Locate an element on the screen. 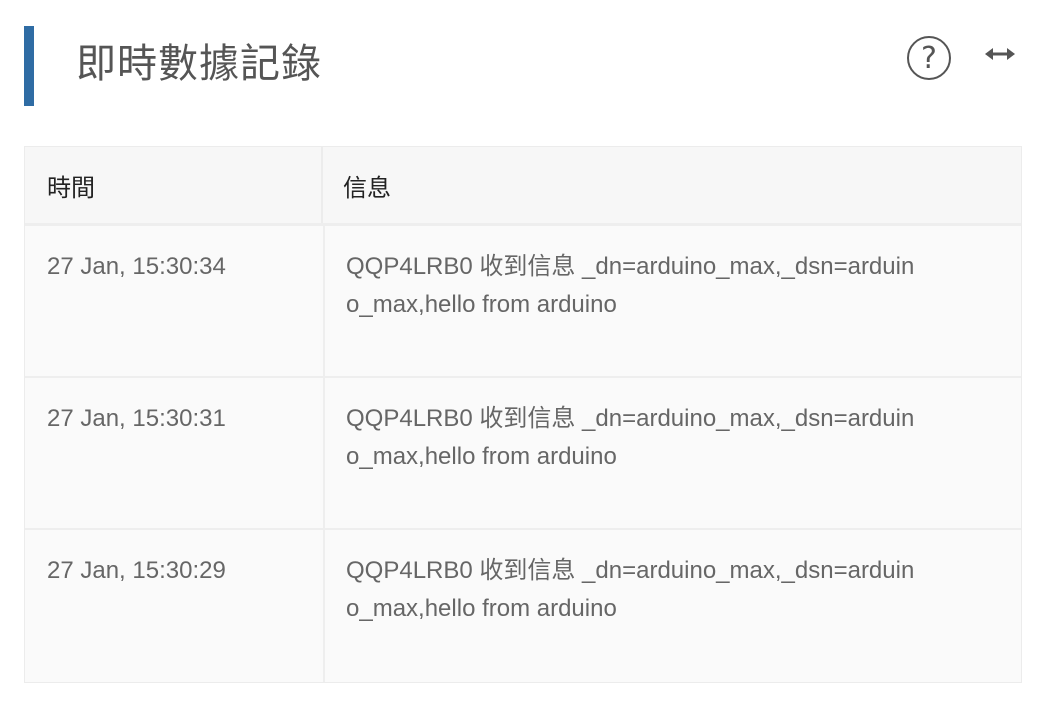  question-circle-icon: ? is located at coordinates (929, 58).